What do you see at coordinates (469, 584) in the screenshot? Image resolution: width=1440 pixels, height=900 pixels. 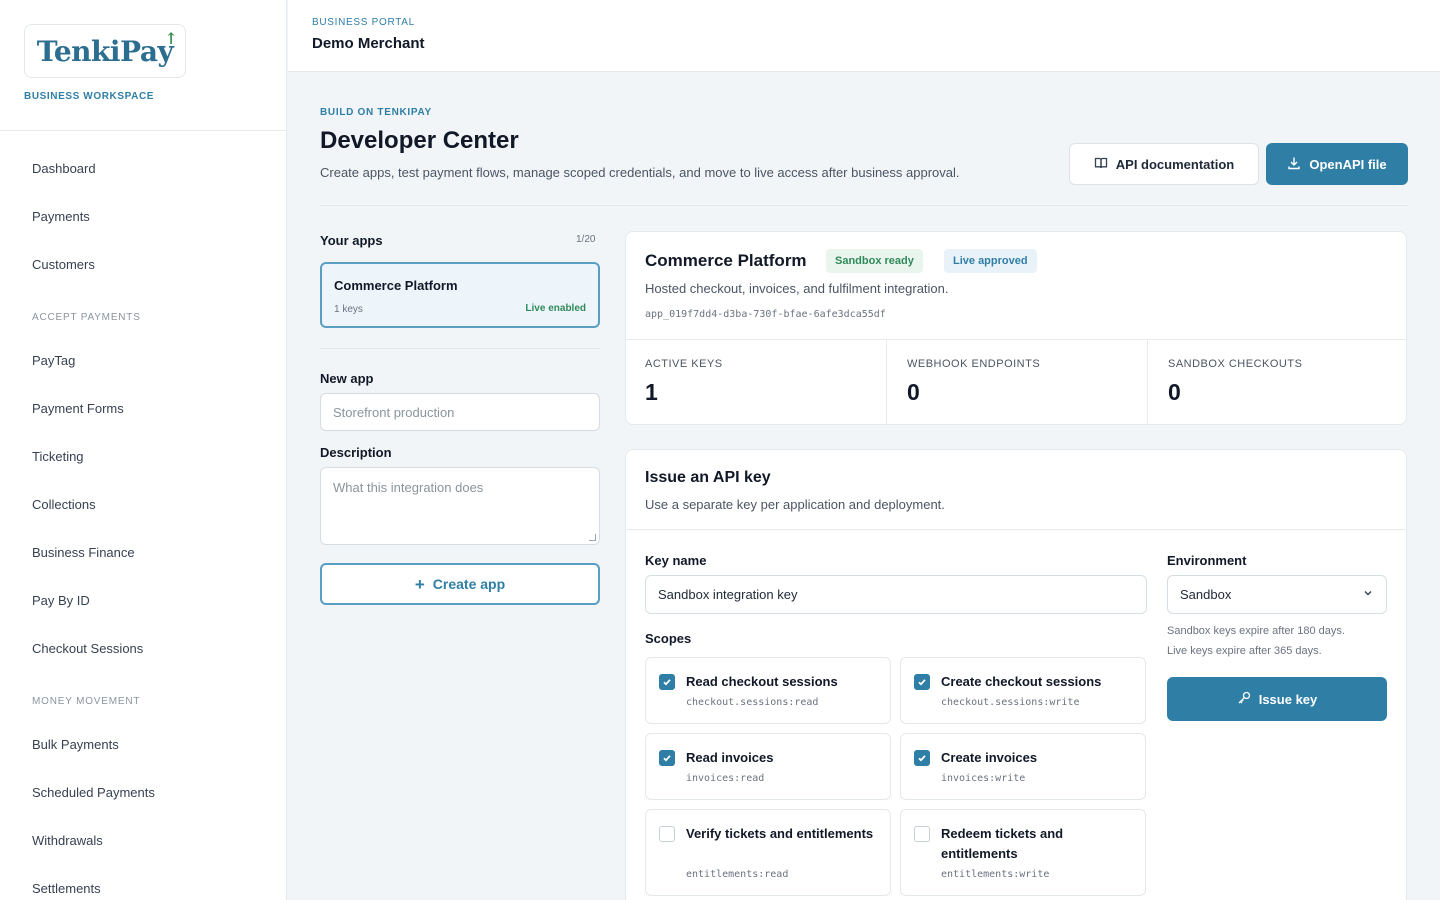 I see `create-app-label: Create app` at bounding box center [469, 584].